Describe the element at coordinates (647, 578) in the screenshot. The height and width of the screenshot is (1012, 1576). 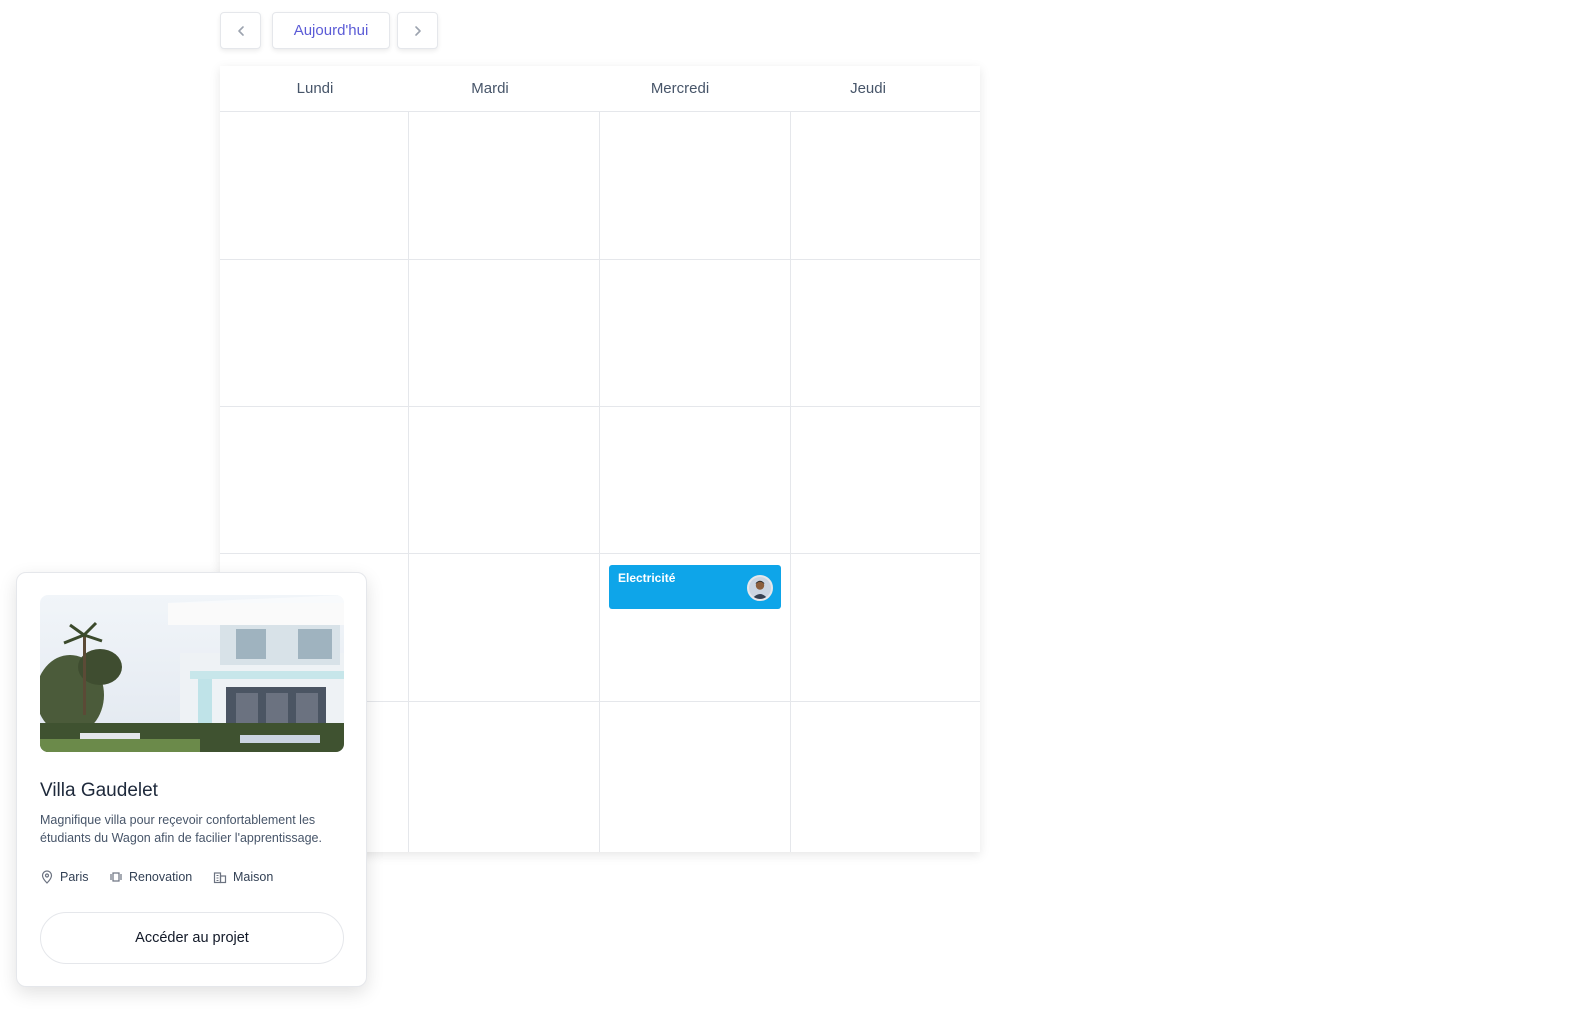
I see `event-title: Electricité` at that location.